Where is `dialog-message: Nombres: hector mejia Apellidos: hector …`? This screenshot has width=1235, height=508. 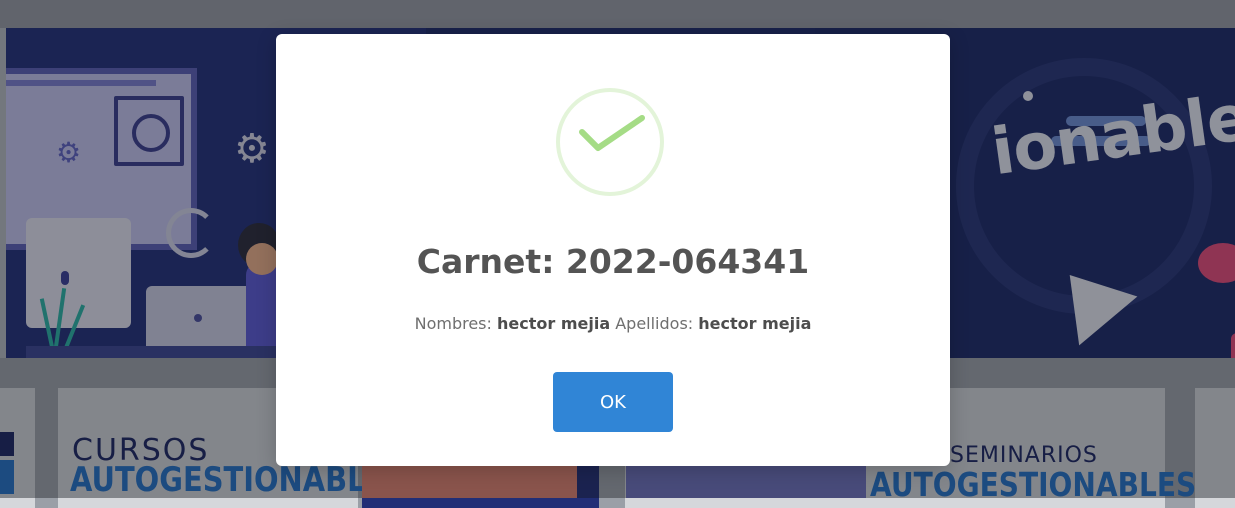 dialog-message: Nombres: hector mejia Apellidos: hector … is located at coordinates (613, 323).